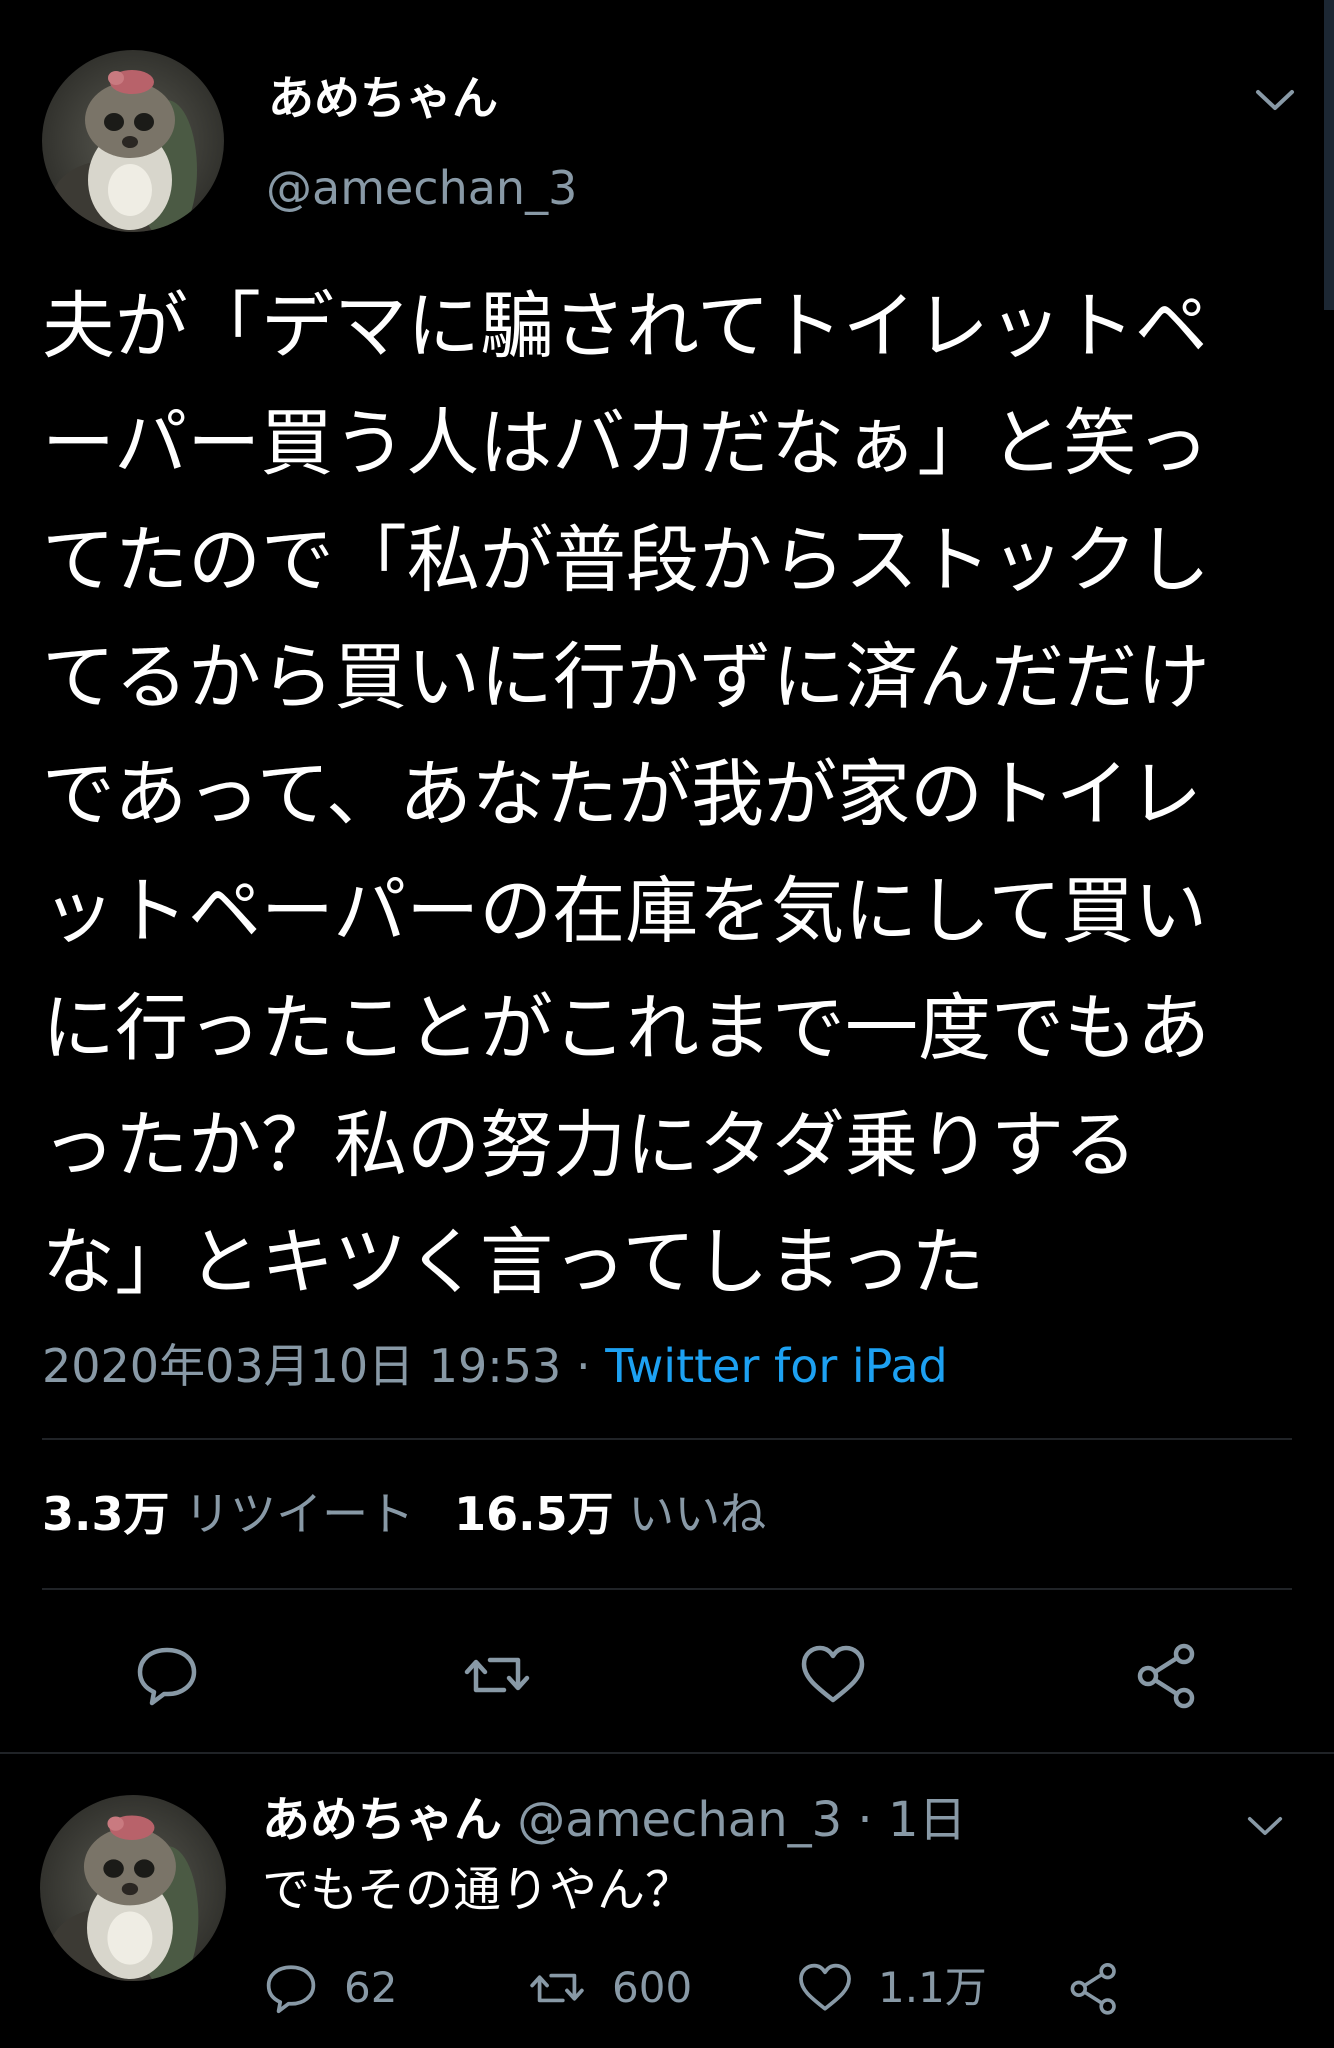  I want to click on retweet-count: 600, so click(652, 1987).